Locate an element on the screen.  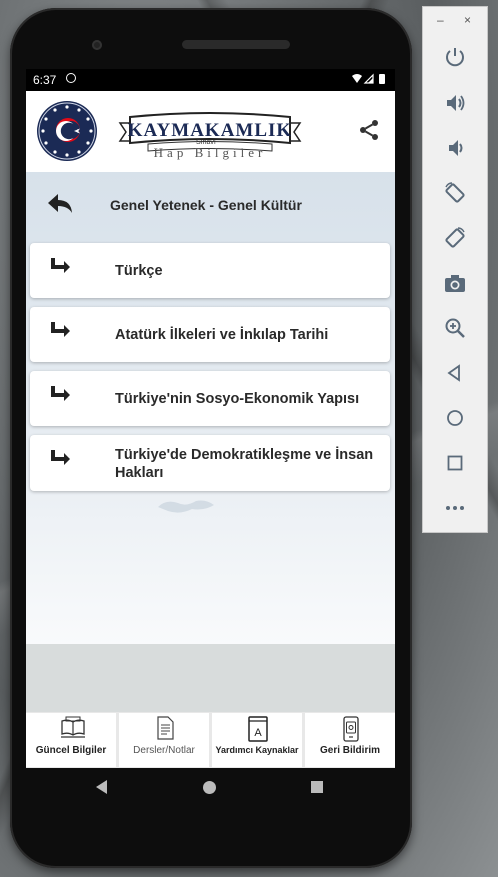
nav-label: Yardımcı Kaynaklar is located at coordinates (257, 750).